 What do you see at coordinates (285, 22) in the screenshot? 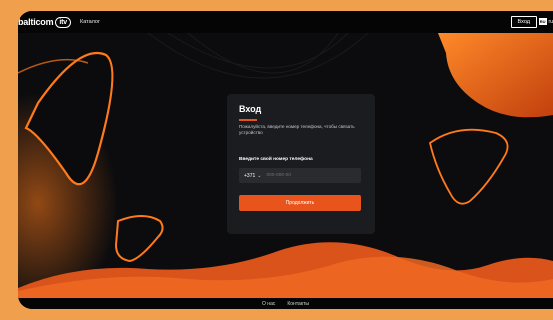
I see `top-navigation-bar: balticom itv Каталог Вход RU ru` at bounding box center [285, 22].